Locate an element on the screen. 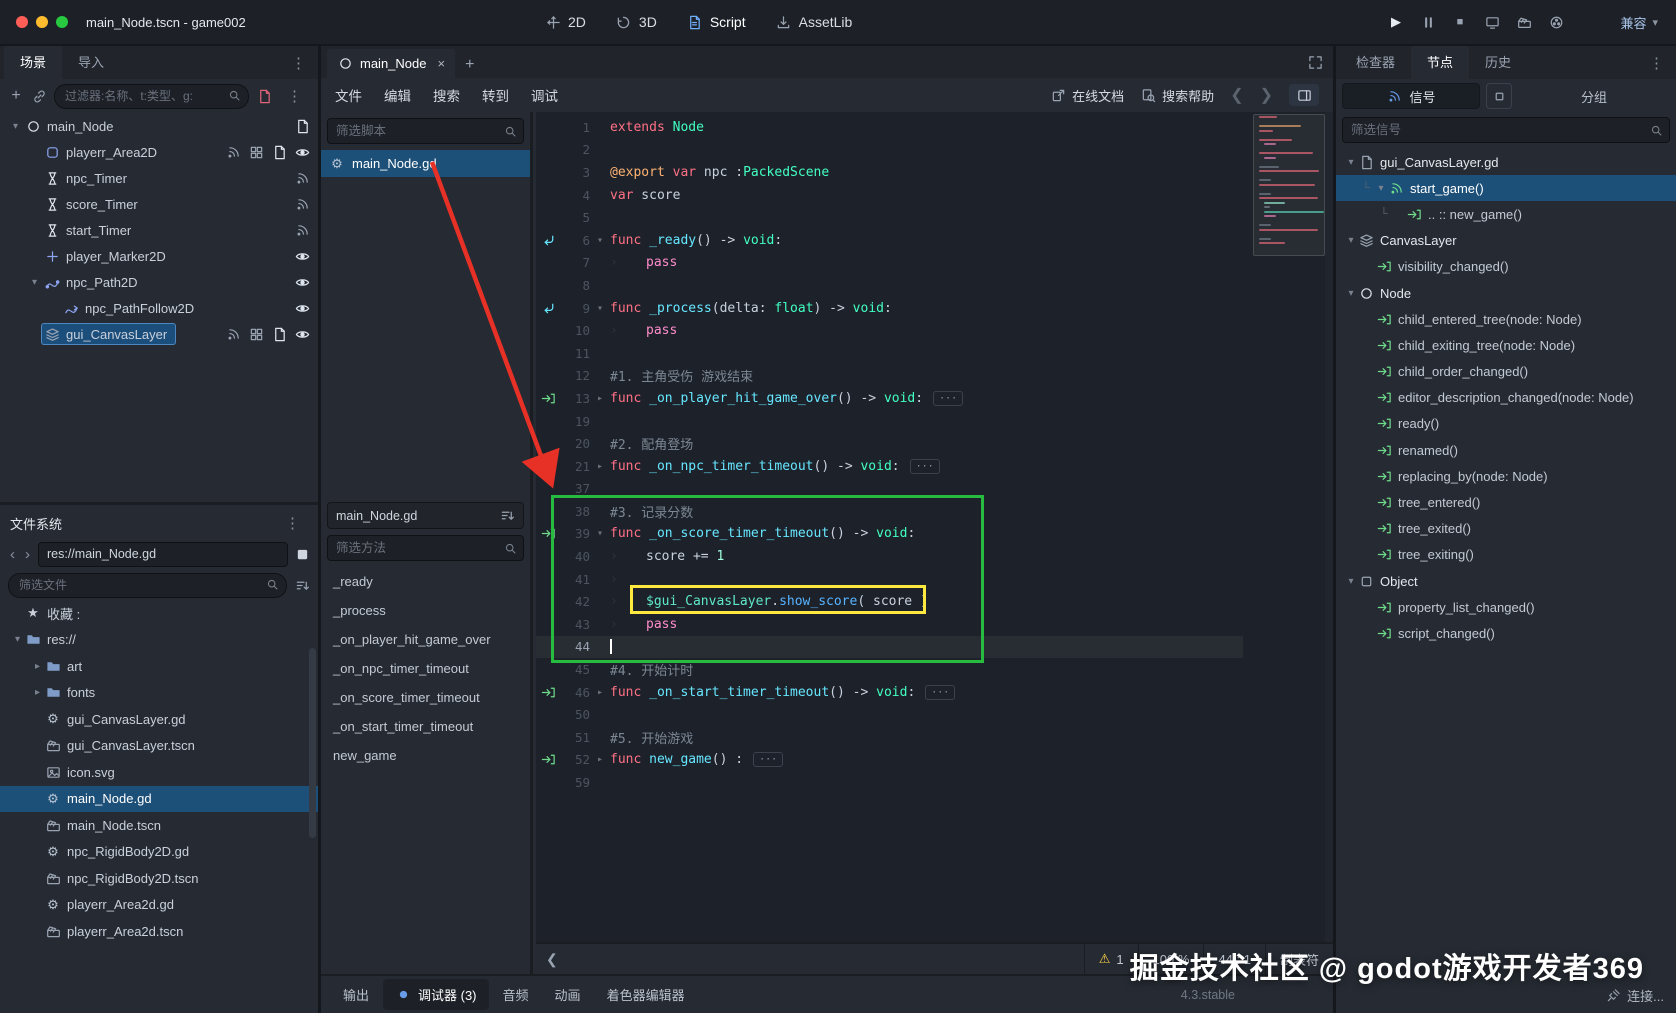  file-res://: ▾ res:// is located at coordinates (159, 640).